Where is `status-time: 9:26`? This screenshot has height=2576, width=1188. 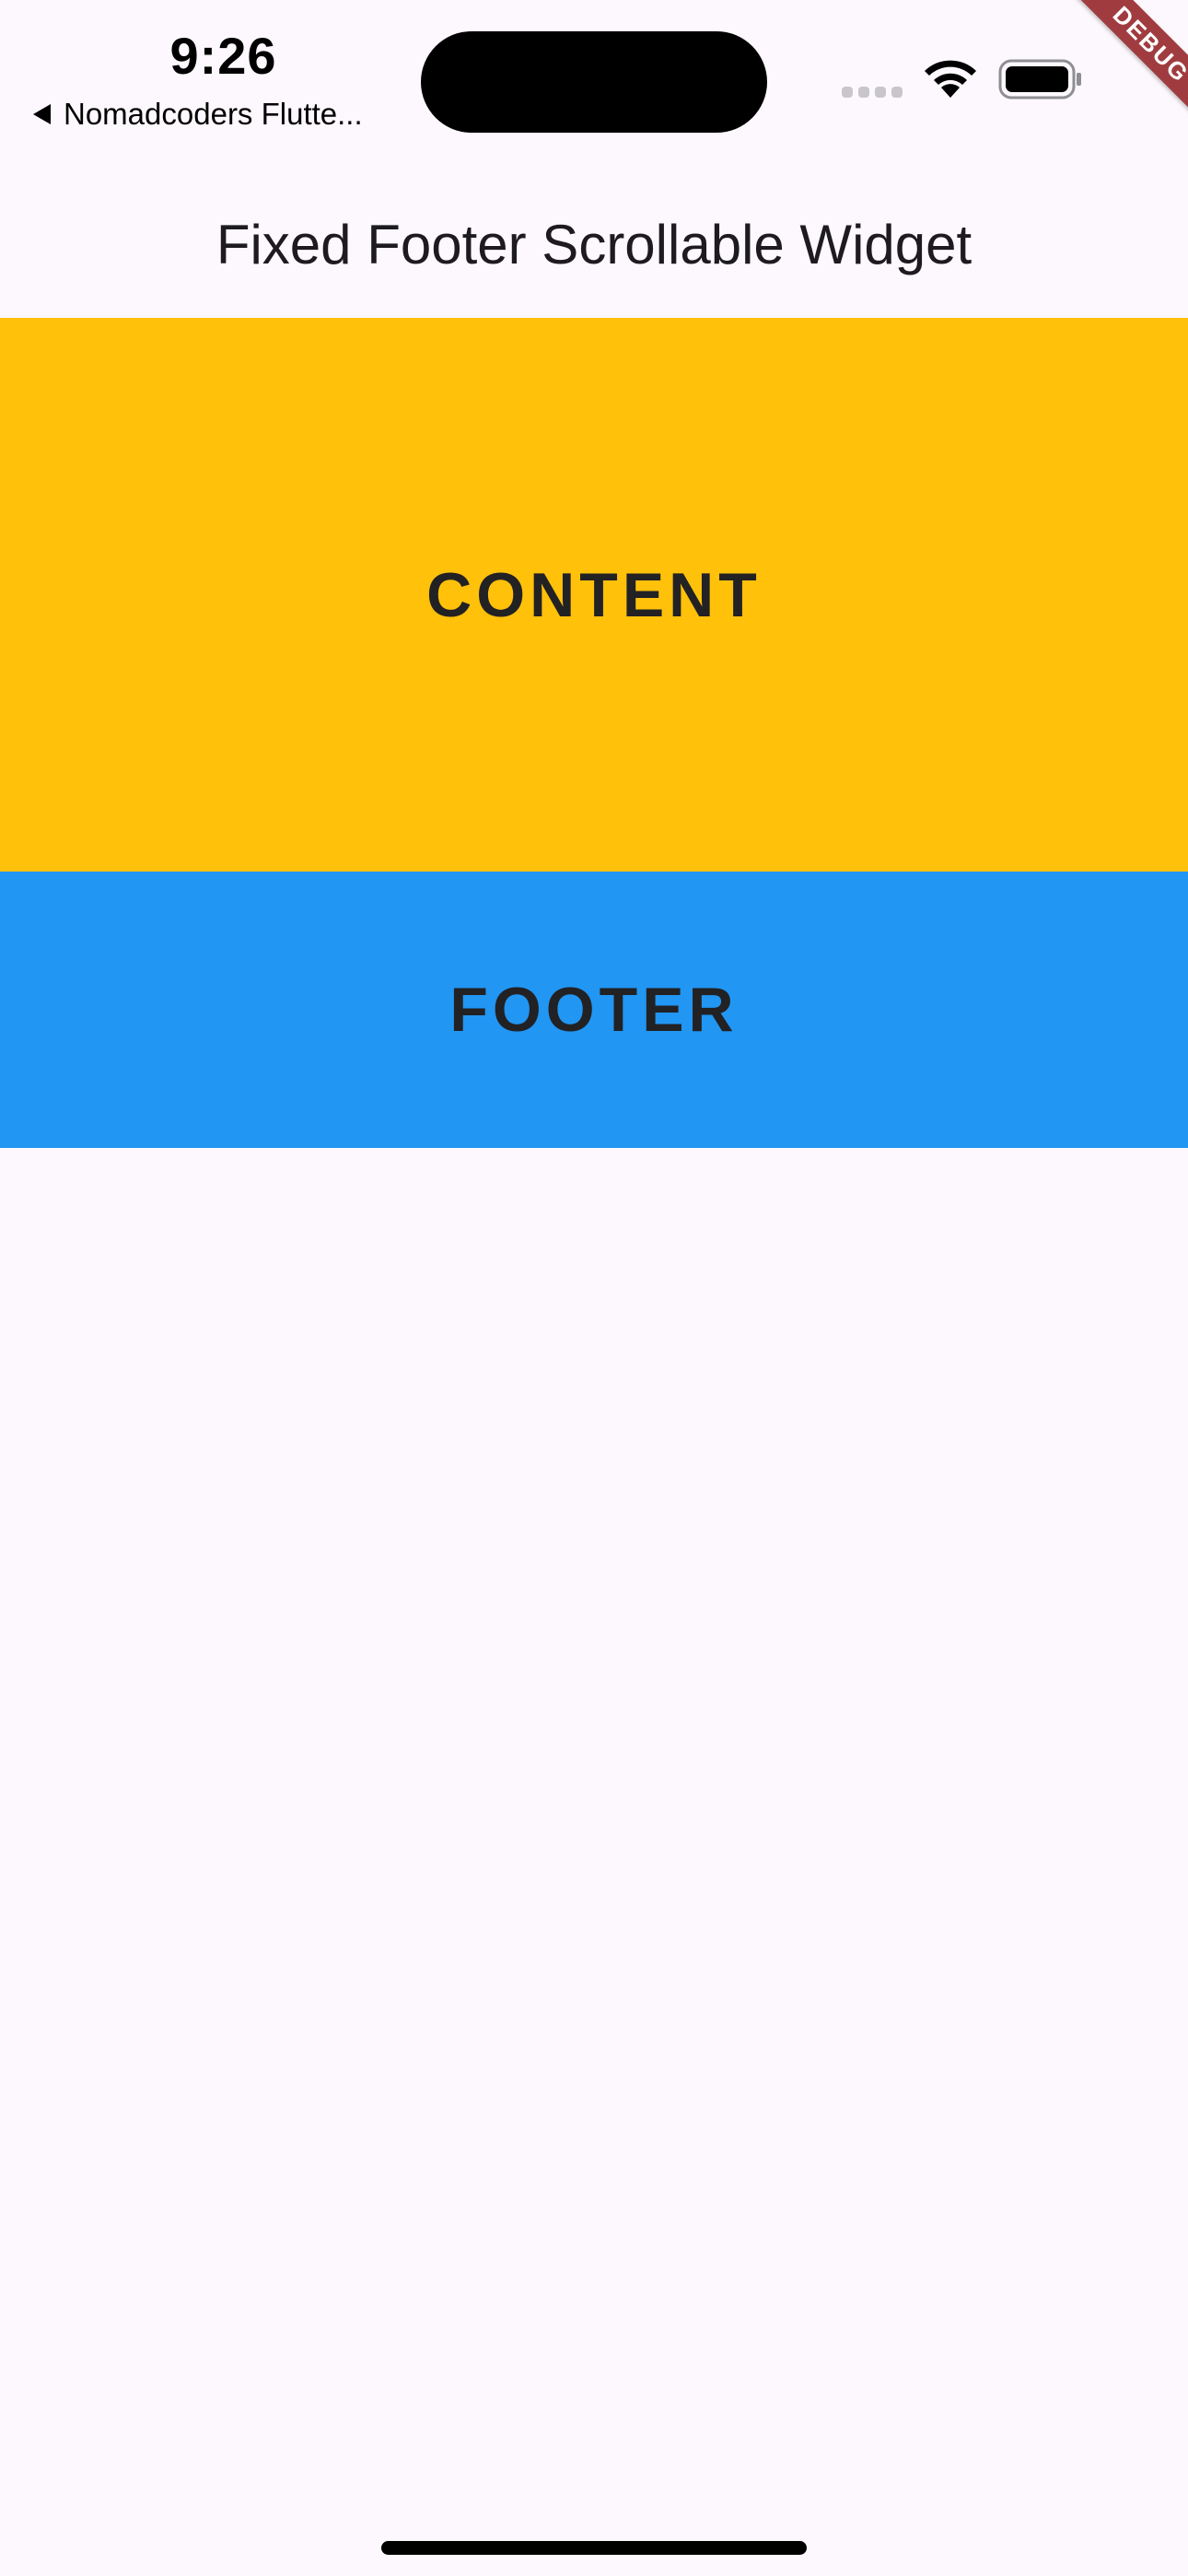
status-time: 9:26 is located at coordinates (223, 56).